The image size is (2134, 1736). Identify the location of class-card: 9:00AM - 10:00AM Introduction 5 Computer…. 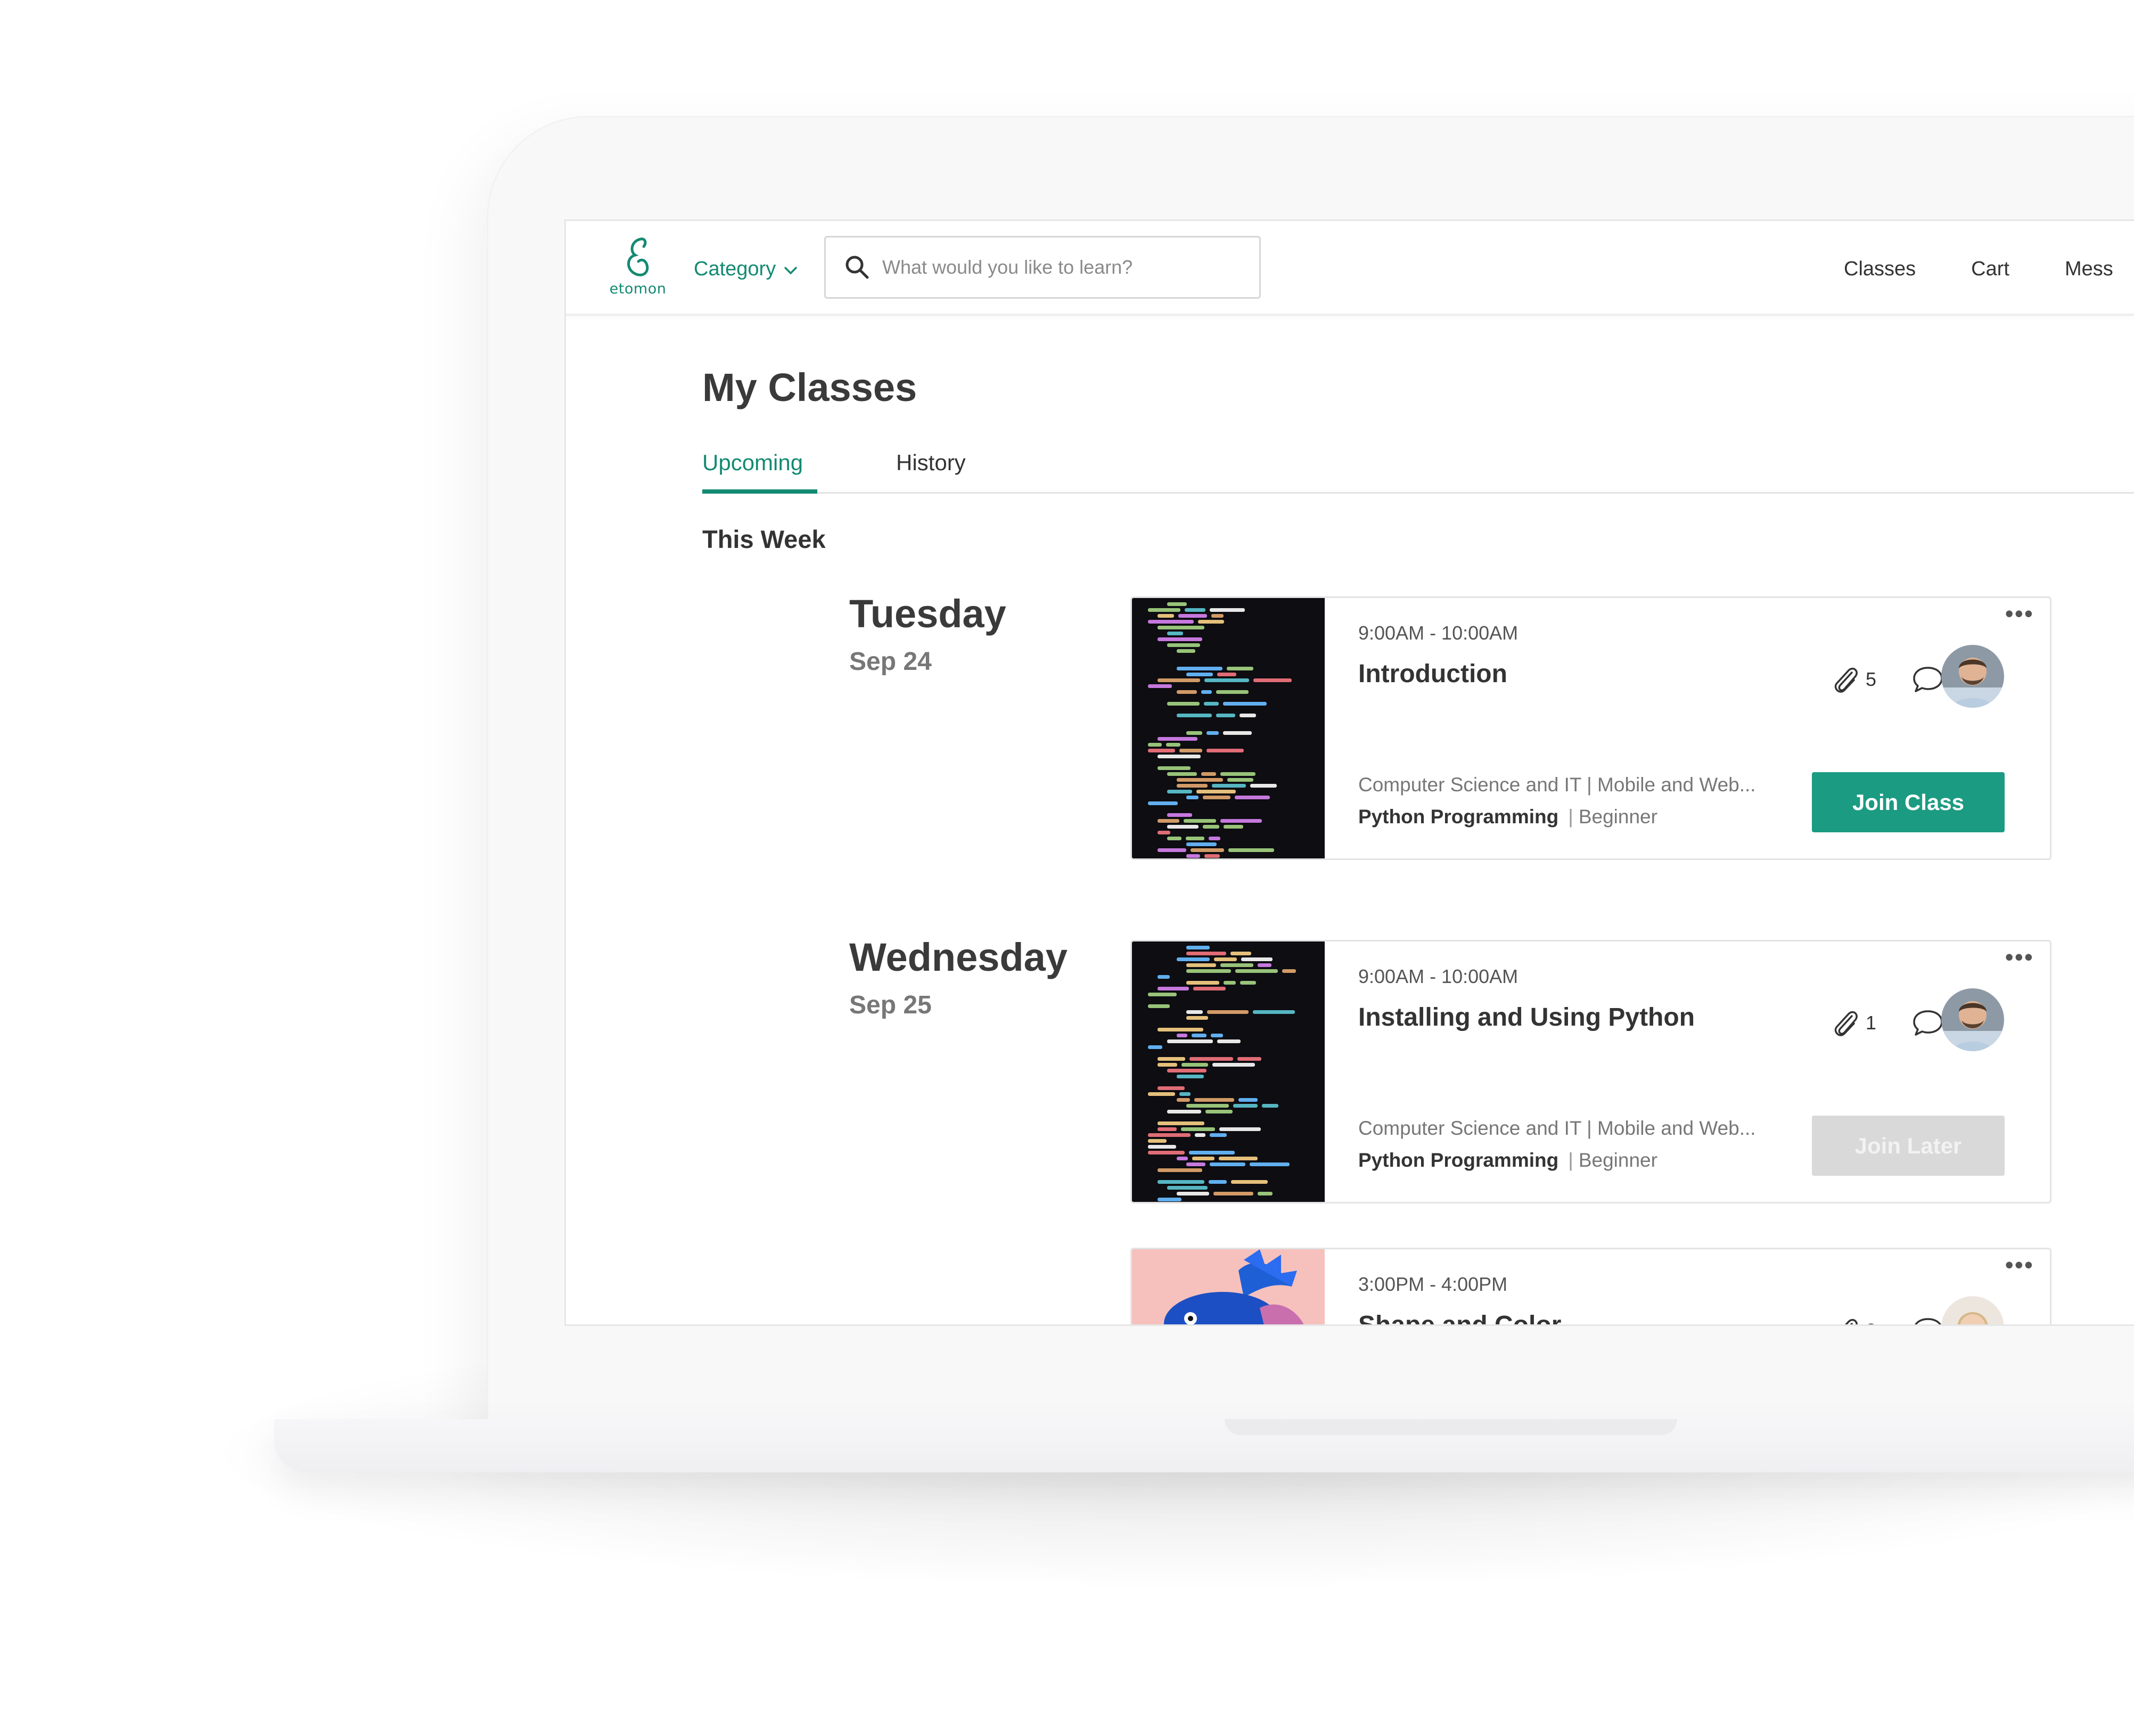
(1590, 728).